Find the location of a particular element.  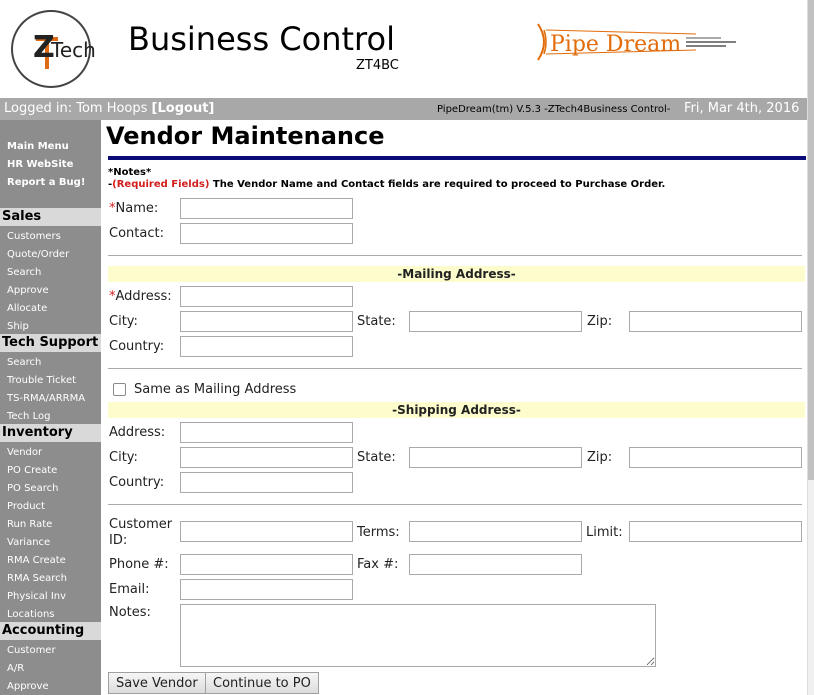

mailing-city-input is located at coordinates (266, 321).